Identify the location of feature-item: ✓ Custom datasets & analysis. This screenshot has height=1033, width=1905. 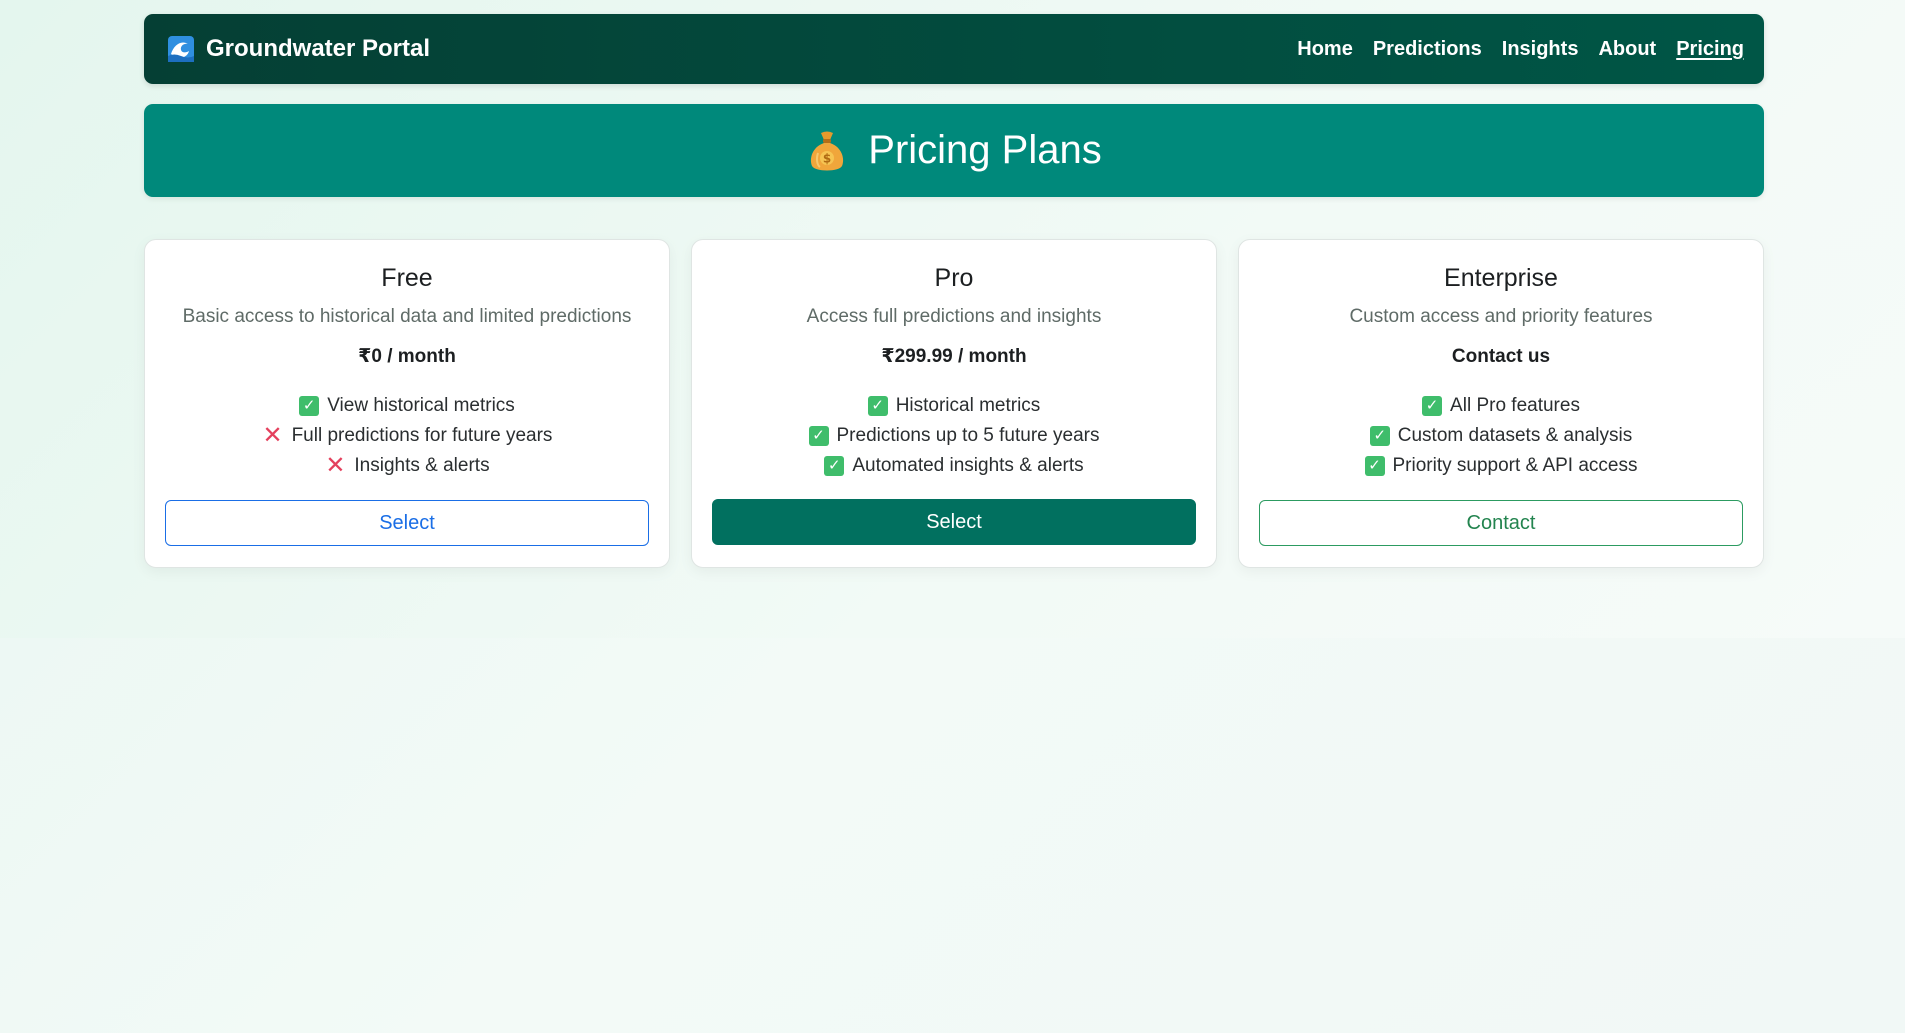
(1501, 436).